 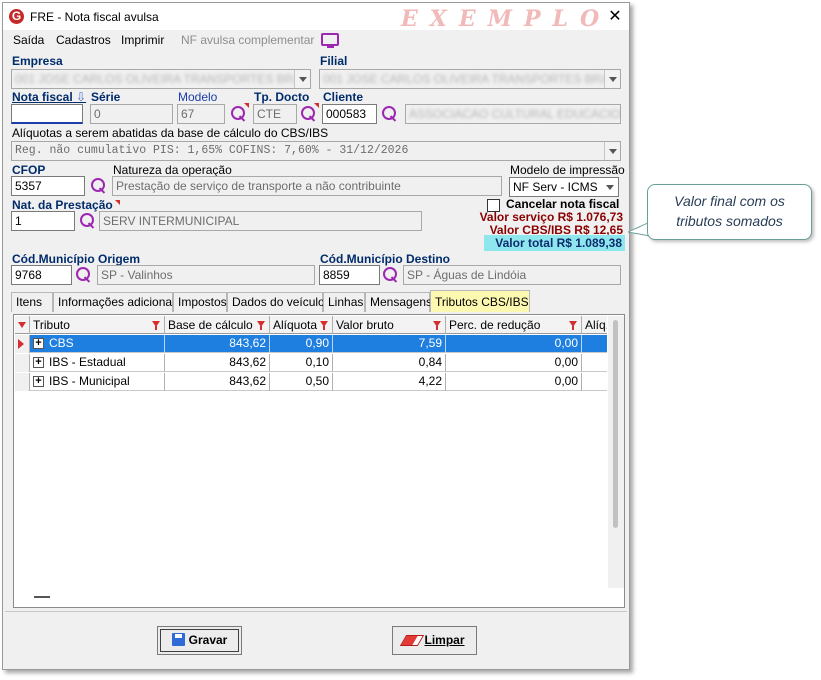 I want to click on scrollbar-thumb, so click(x=615, y=424).